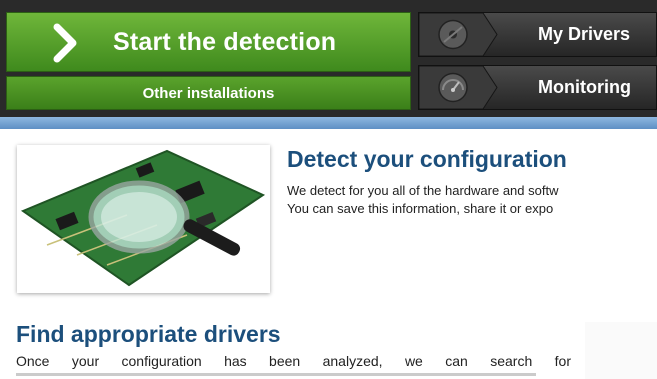 The width and height of the screenshot is (657, 379). Describe the element at coordinates (458, 34) in the screenshot. I see `disc-icon` at that location.